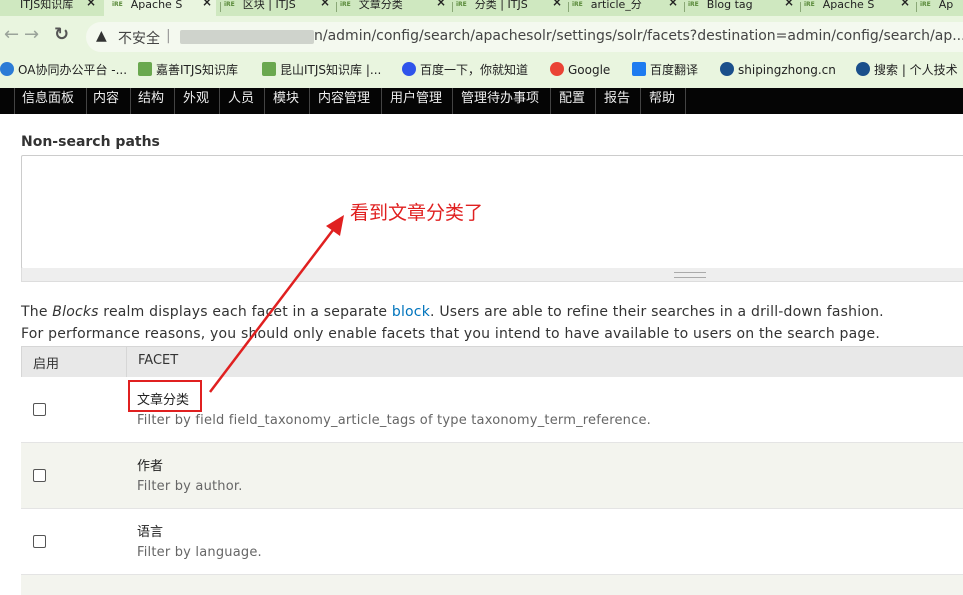 This screenshot has width=963, height=595. Describe the element at coordinates (75, 312) in the screenshot. I see `desc-emphasis: Blocks` at that location.